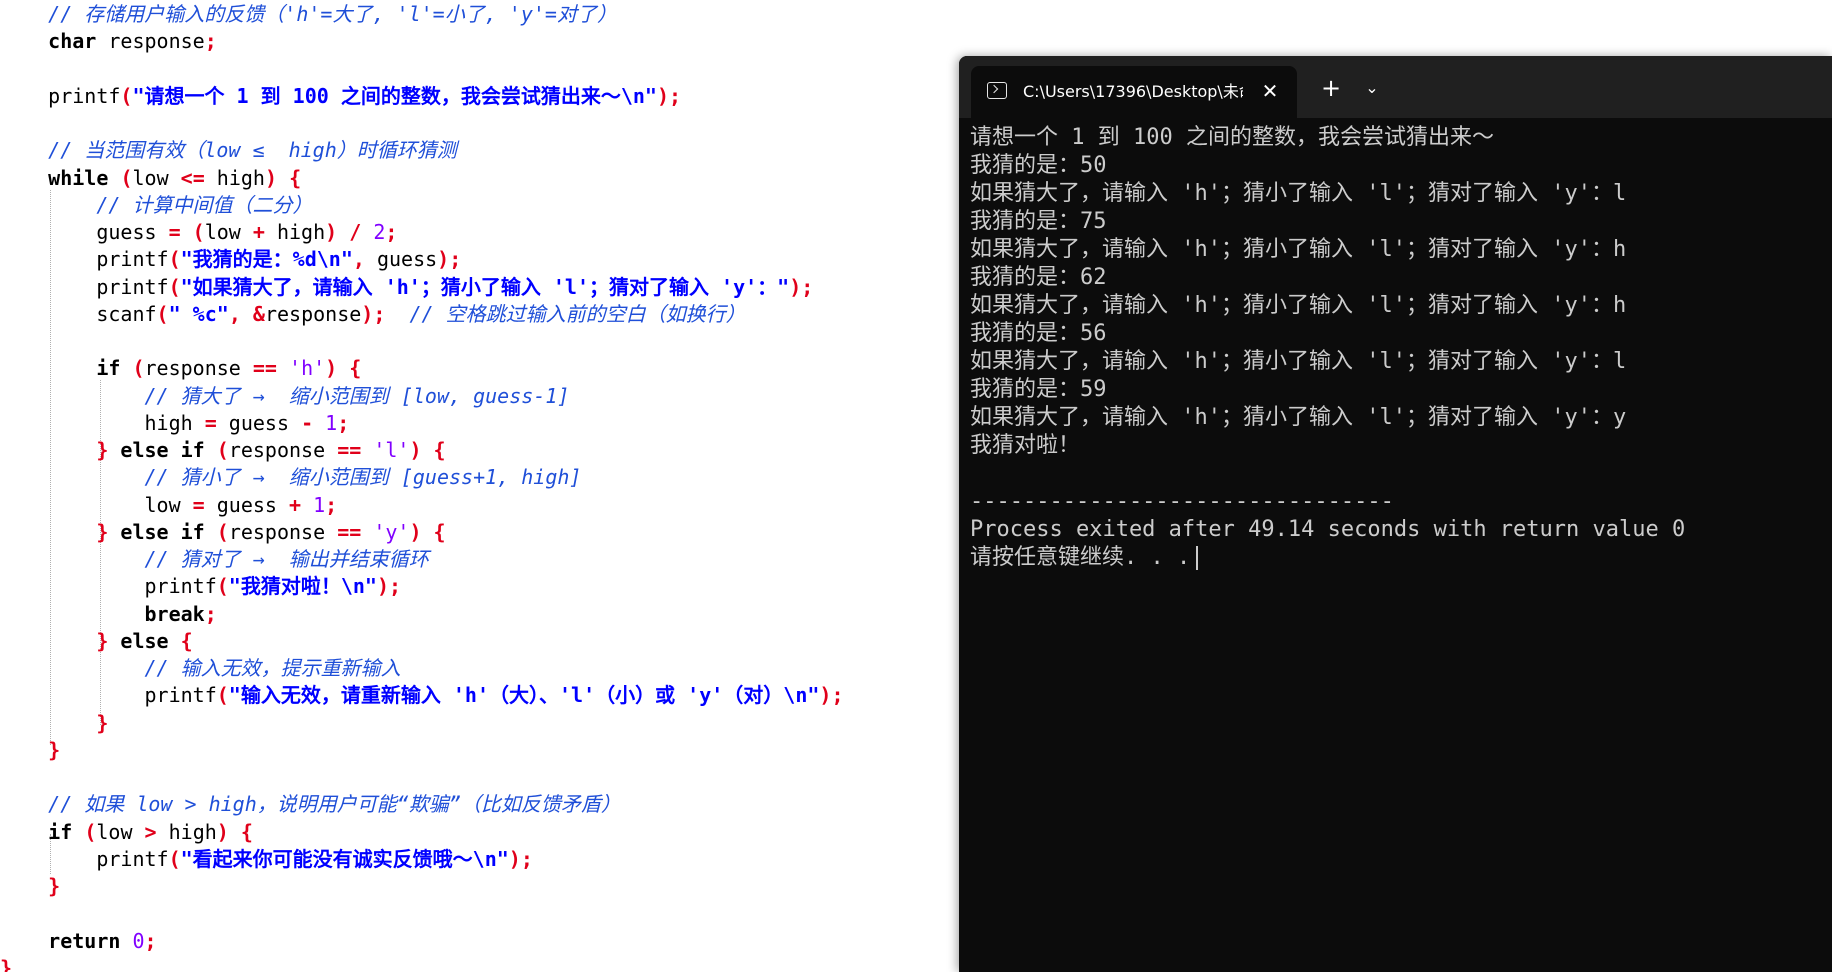 The width and height of the screenshot is (1832, 972). Describe the element at coordinates (169, 505) in the screenshot. I see `code-line: low = guess + 1;` at that location.